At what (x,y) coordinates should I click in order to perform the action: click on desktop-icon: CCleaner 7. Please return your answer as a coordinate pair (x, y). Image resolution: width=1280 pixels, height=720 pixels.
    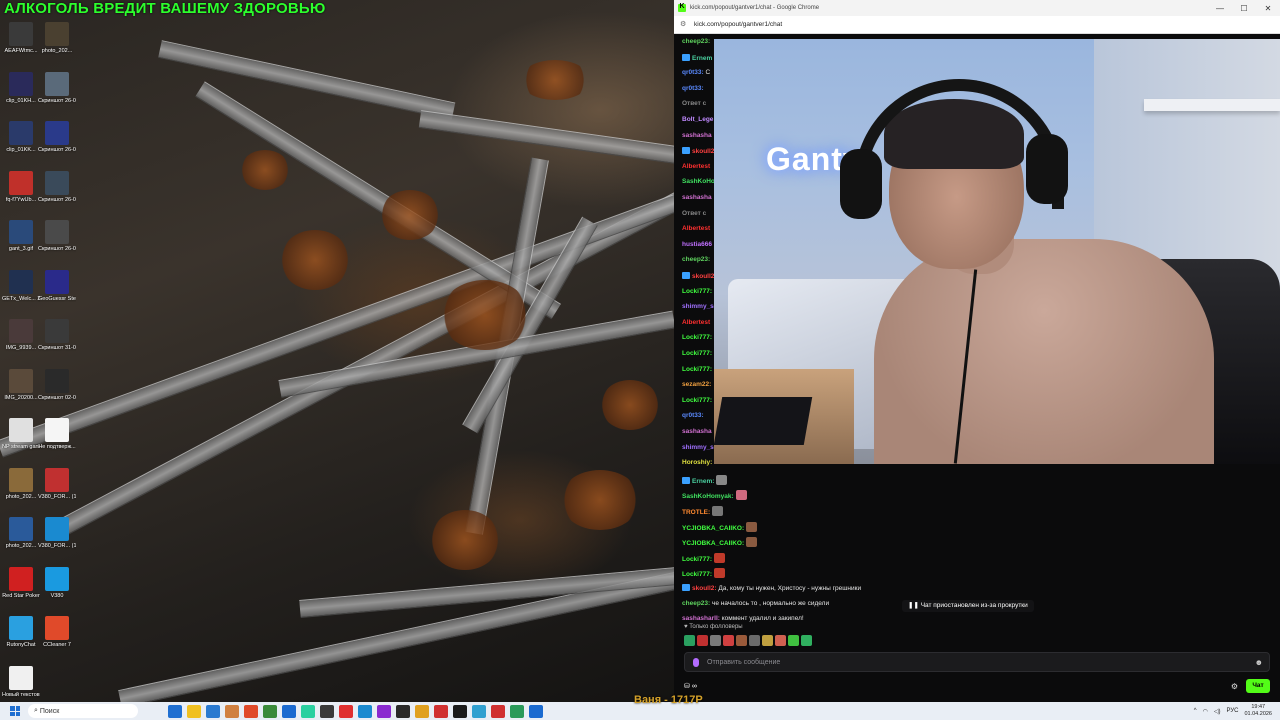
    Looking at the image, I should click on (57, 641).